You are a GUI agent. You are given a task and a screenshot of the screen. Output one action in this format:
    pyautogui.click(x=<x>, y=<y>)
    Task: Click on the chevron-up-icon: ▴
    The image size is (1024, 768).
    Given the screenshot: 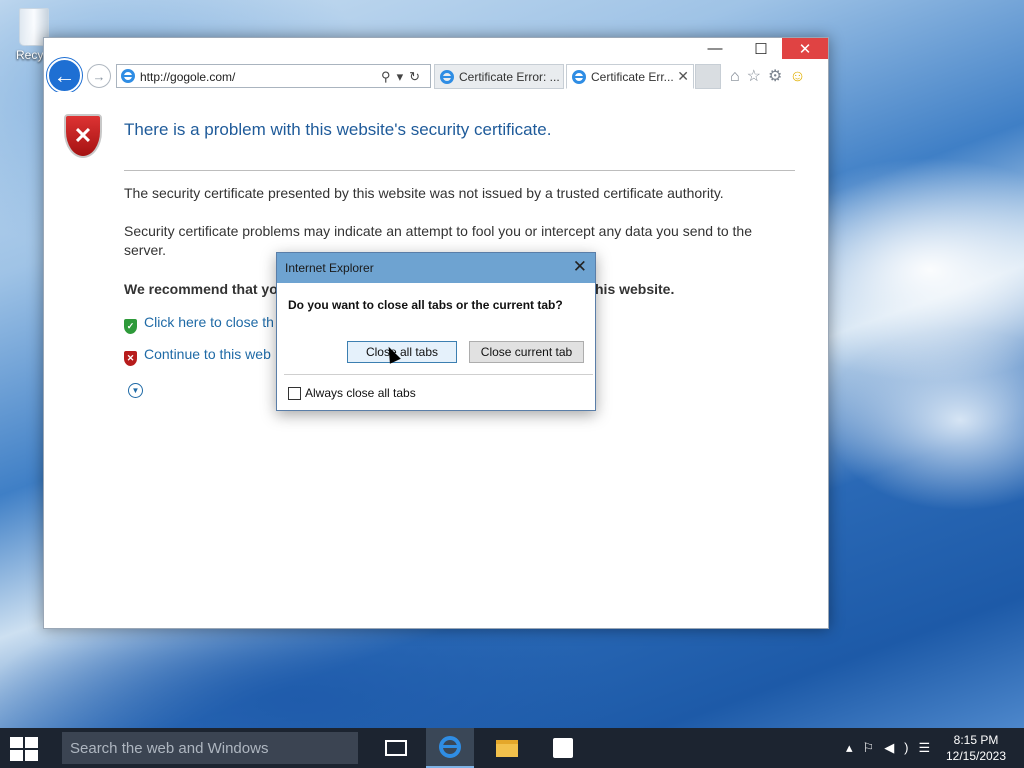 What is the action you would take?
    pyautogui.click(x=854, y=747)
    